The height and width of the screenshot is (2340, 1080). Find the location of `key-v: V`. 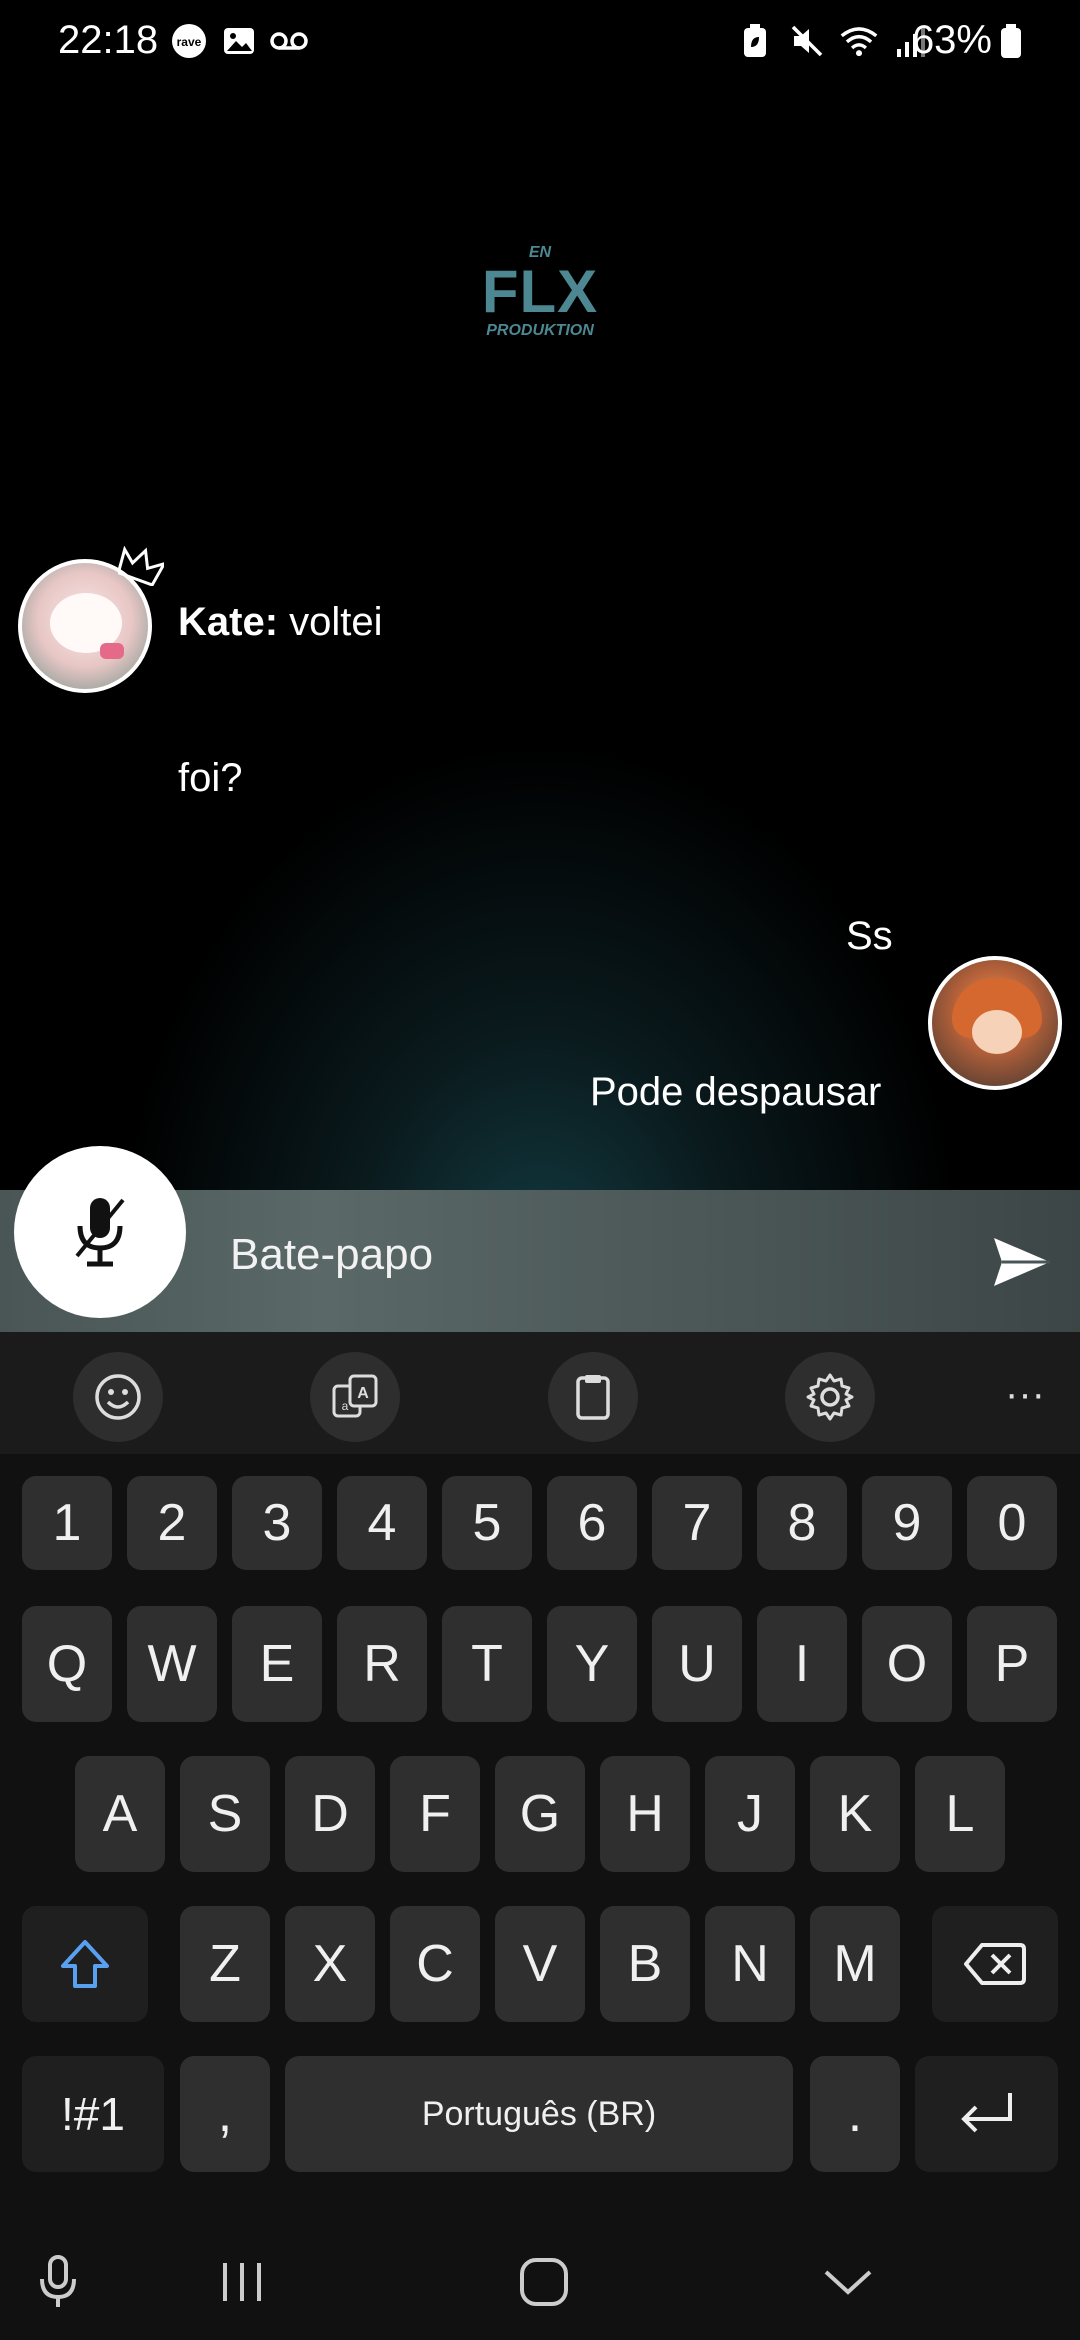

key-v: V is located at coordinates (540, 1964).